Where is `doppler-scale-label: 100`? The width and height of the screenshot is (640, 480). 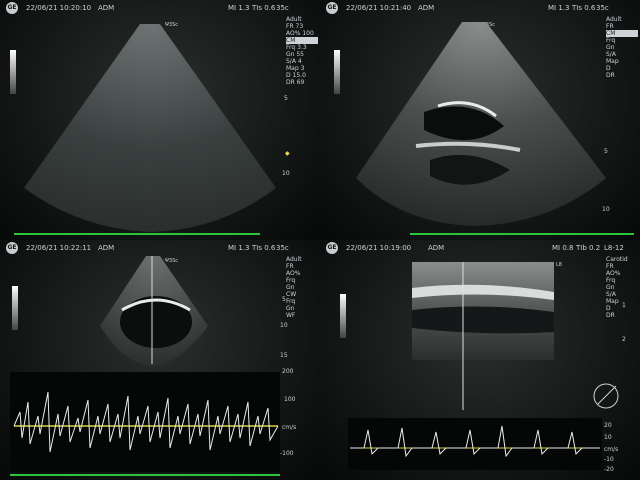 doppler-scale-label: 100 is located at coordinates (290, 399).